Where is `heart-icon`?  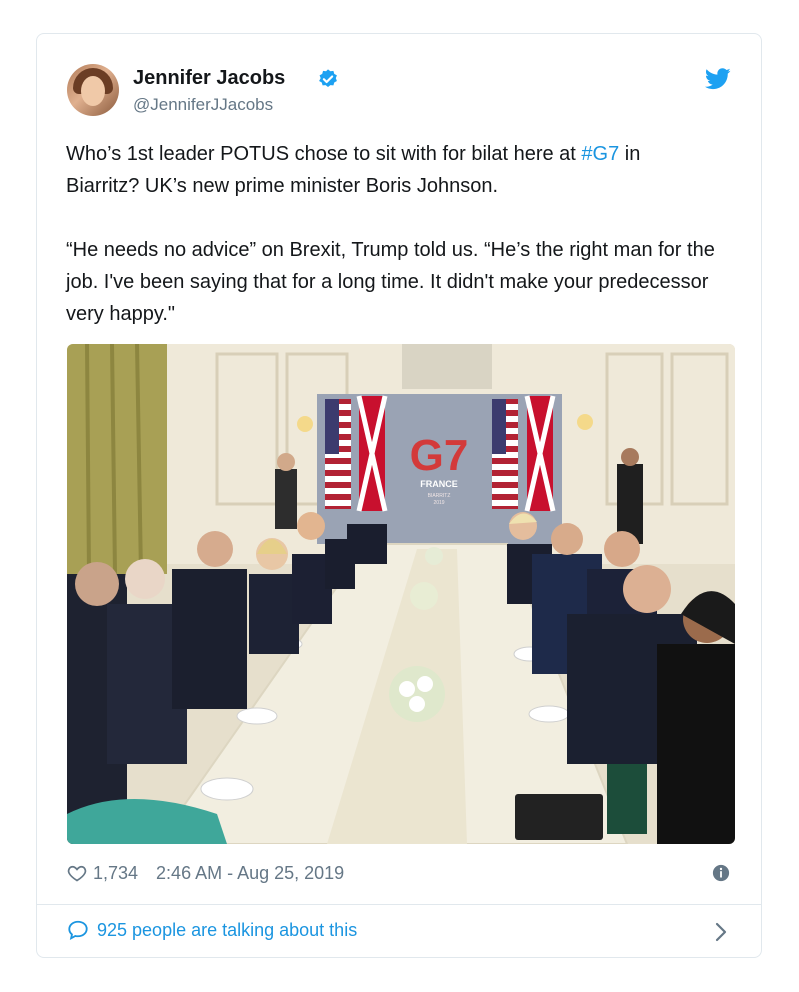 heart-icon is located at coordinates (77, 873).